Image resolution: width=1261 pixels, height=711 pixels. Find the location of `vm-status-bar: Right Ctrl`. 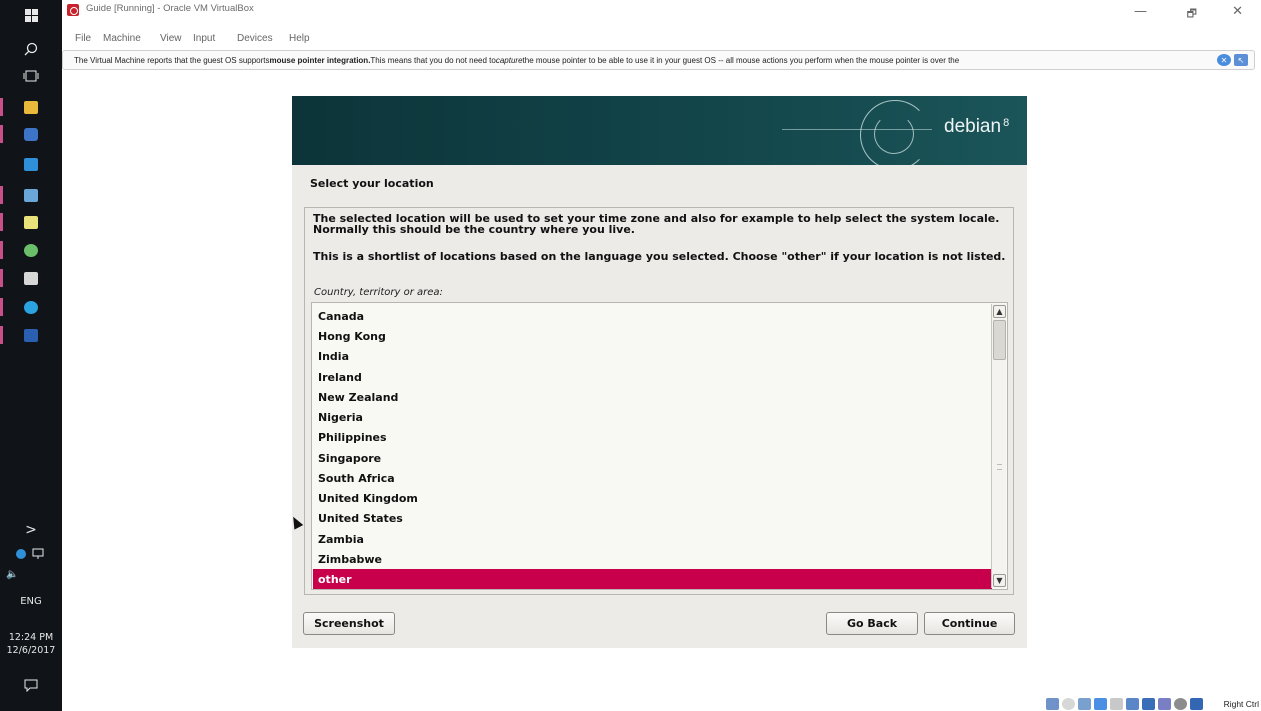

vm-status-bar: Right Ctrl is located at coordinates (661, 704).